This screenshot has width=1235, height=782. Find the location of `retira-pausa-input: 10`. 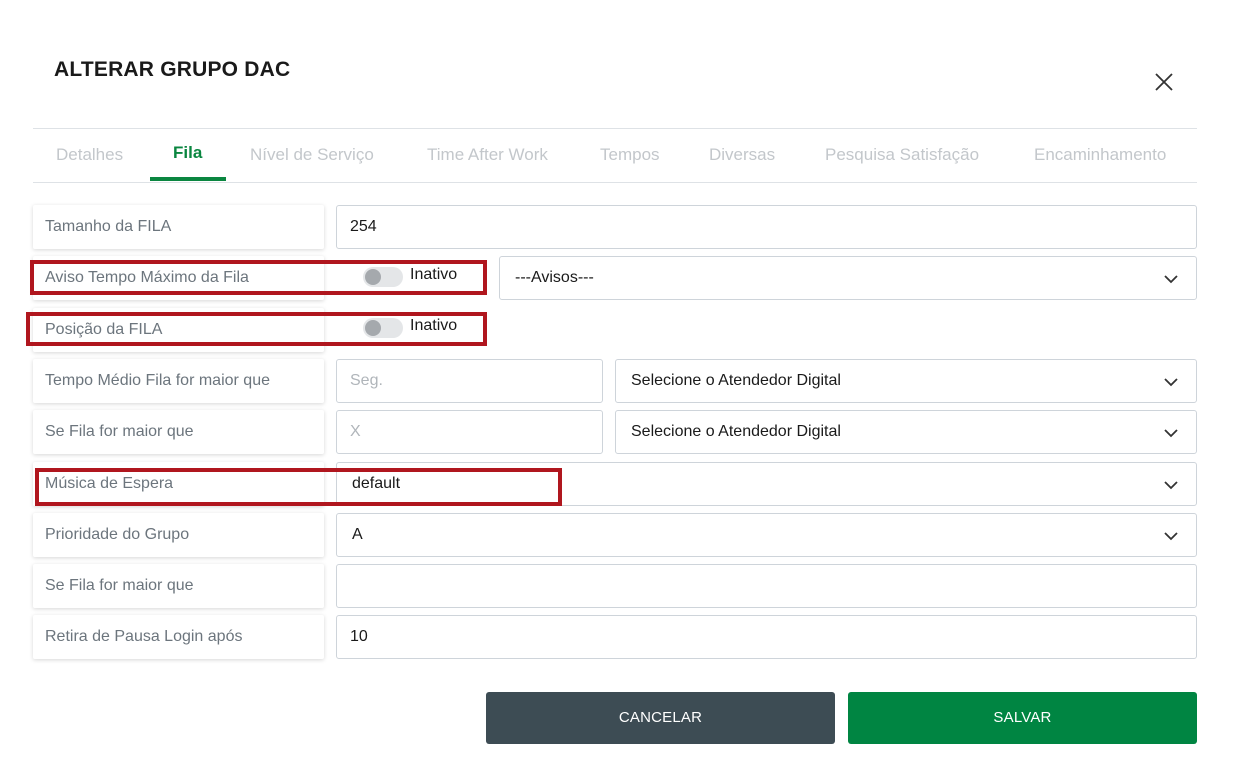

retira-pausa-input: 10 is located at coordinates (766, 637).